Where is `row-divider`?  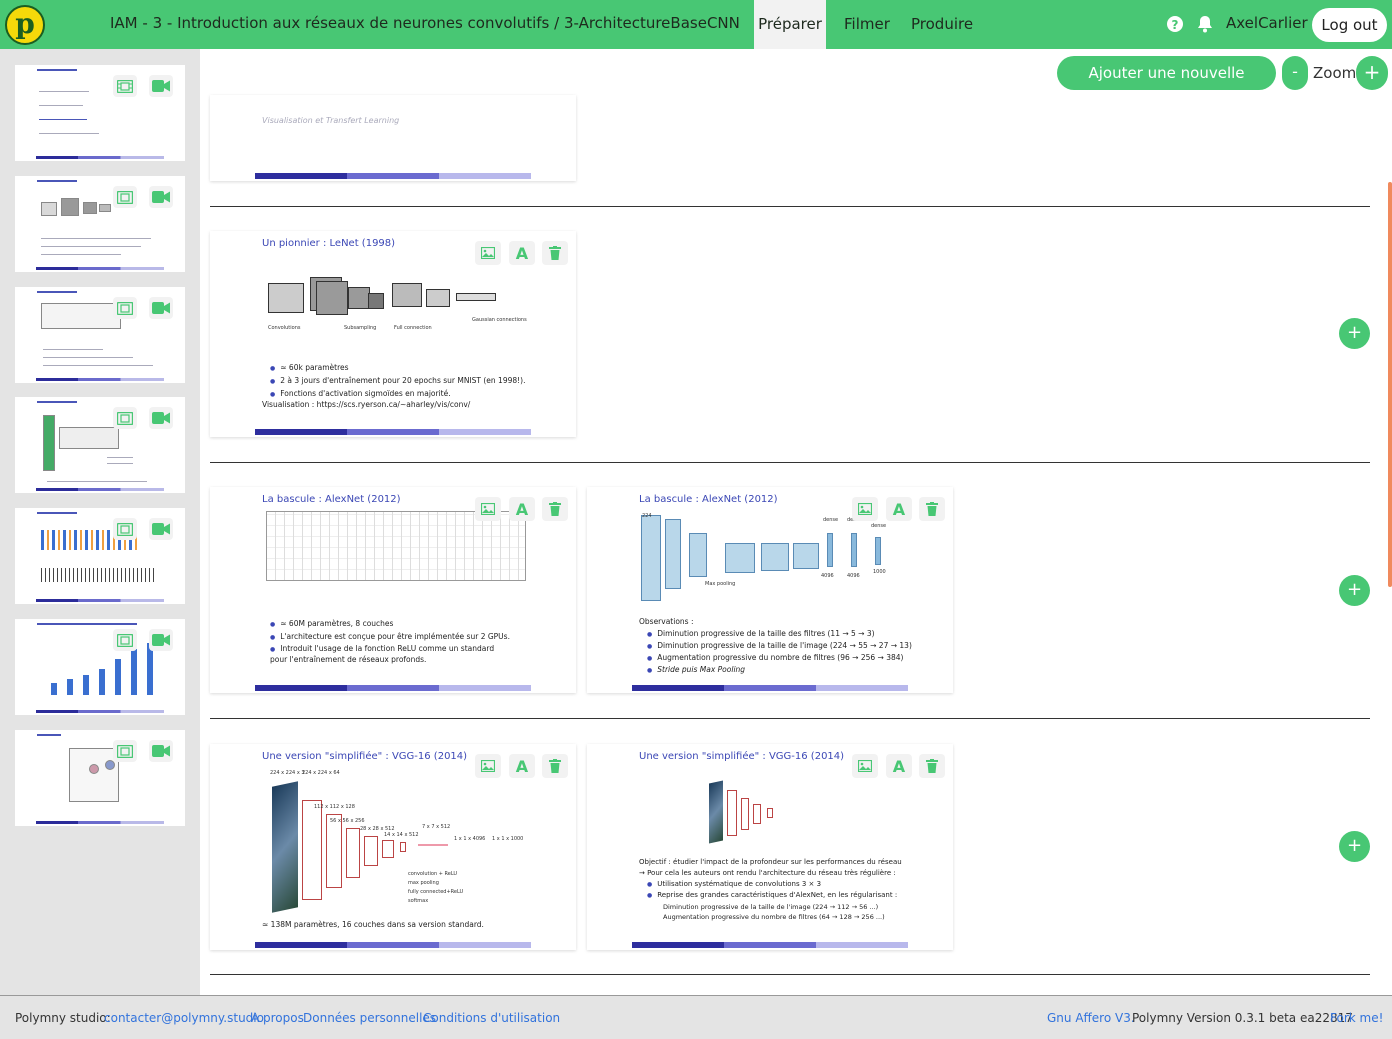 row-divider is located at coordinates (790, 462).